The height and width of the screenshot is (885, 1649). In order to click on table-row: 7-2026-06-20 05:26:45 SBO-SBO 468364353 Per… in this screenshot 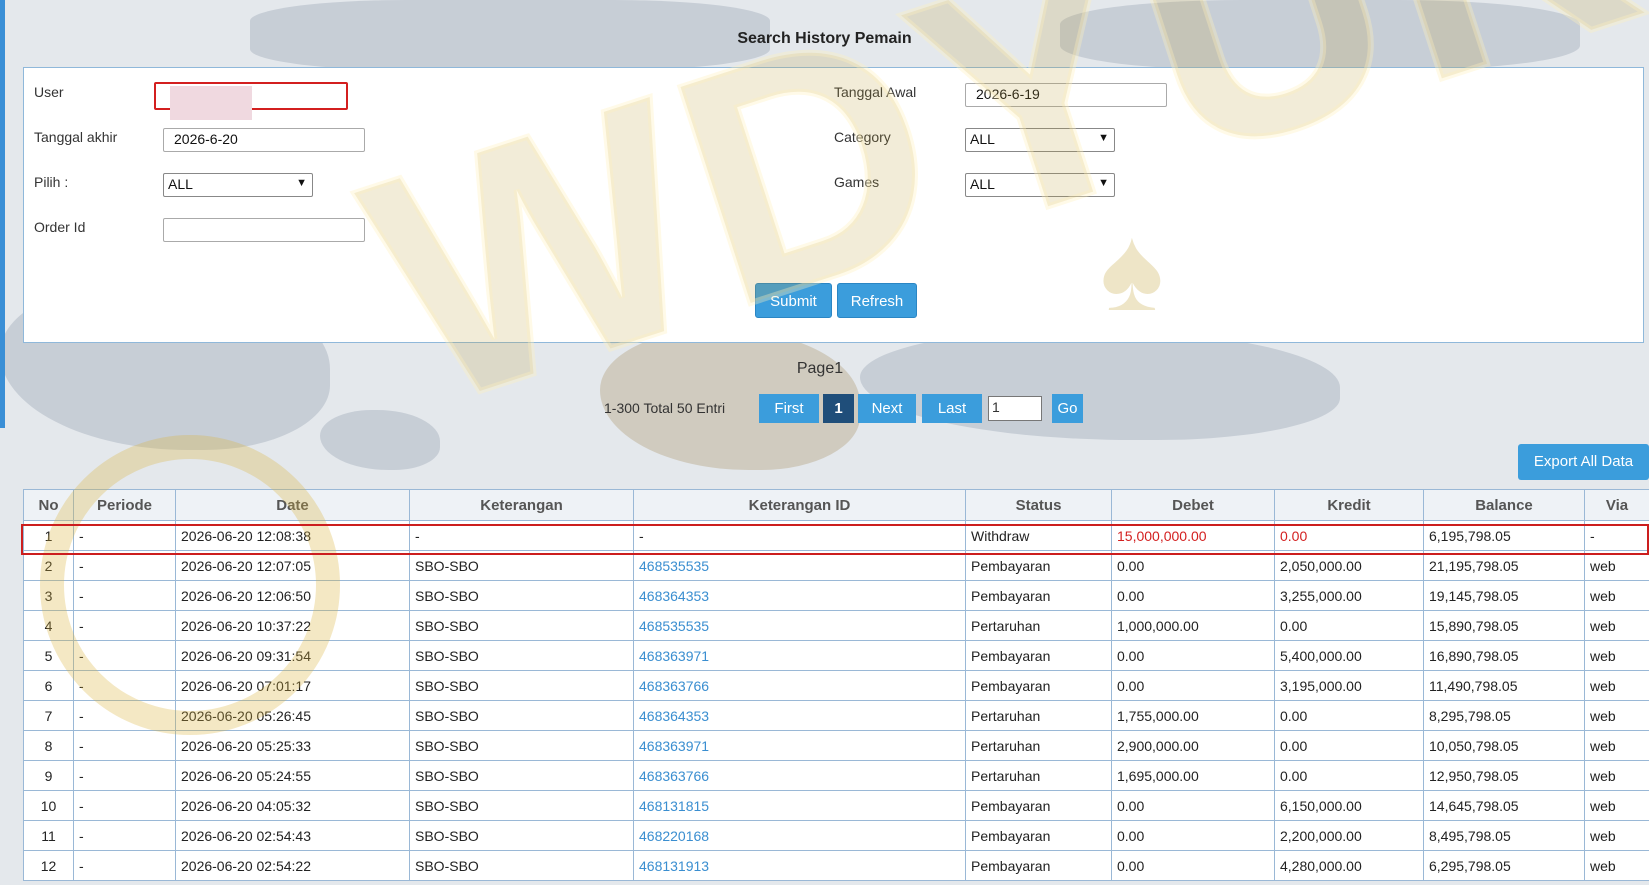, I will do `click(836, 715)`.